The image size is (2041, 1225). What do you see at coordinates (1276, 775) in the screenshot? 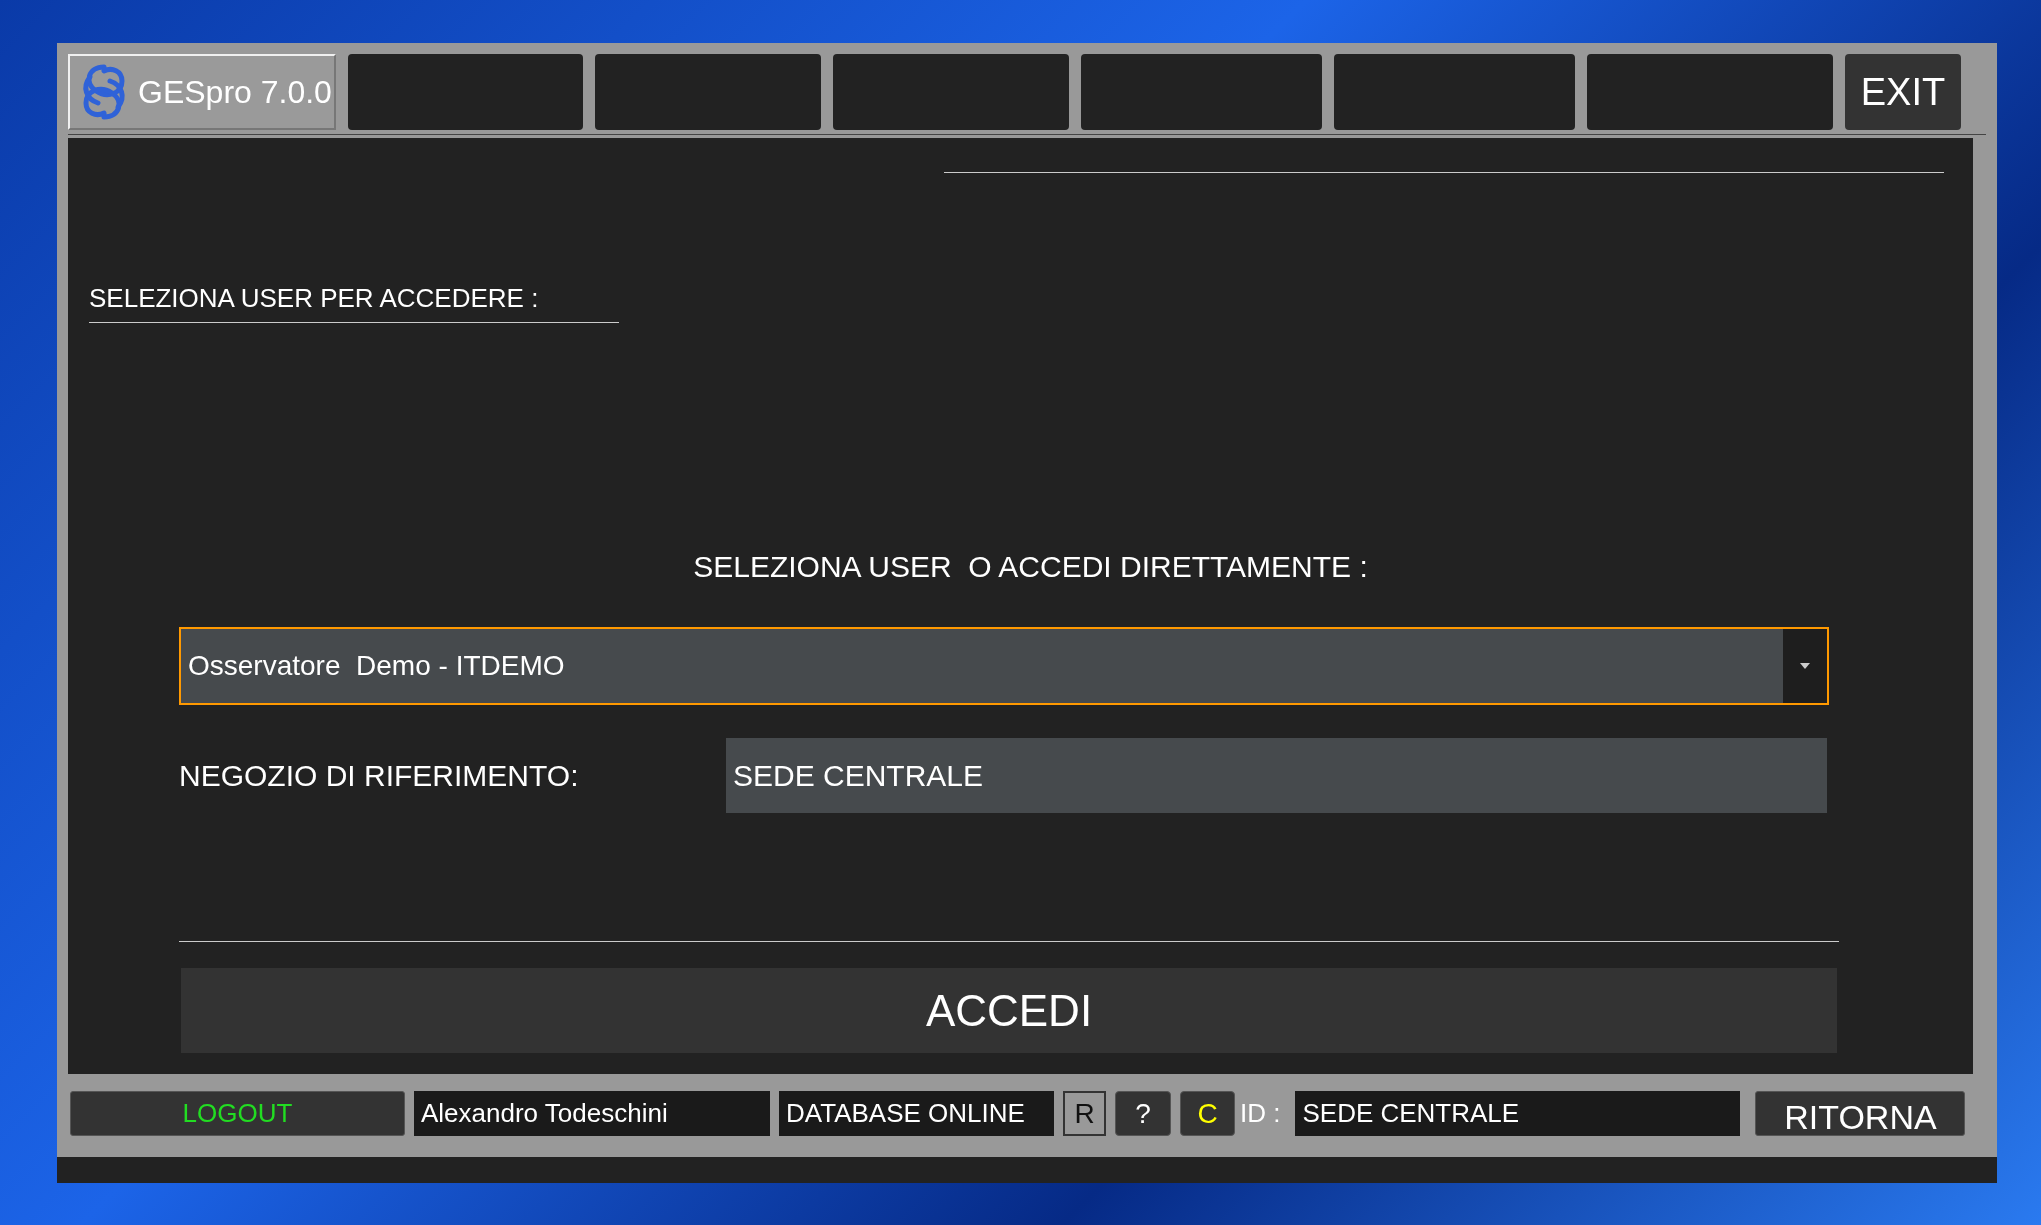
I see `store-field: SEDE CENTRALE` at bounding box center [1276, 775].